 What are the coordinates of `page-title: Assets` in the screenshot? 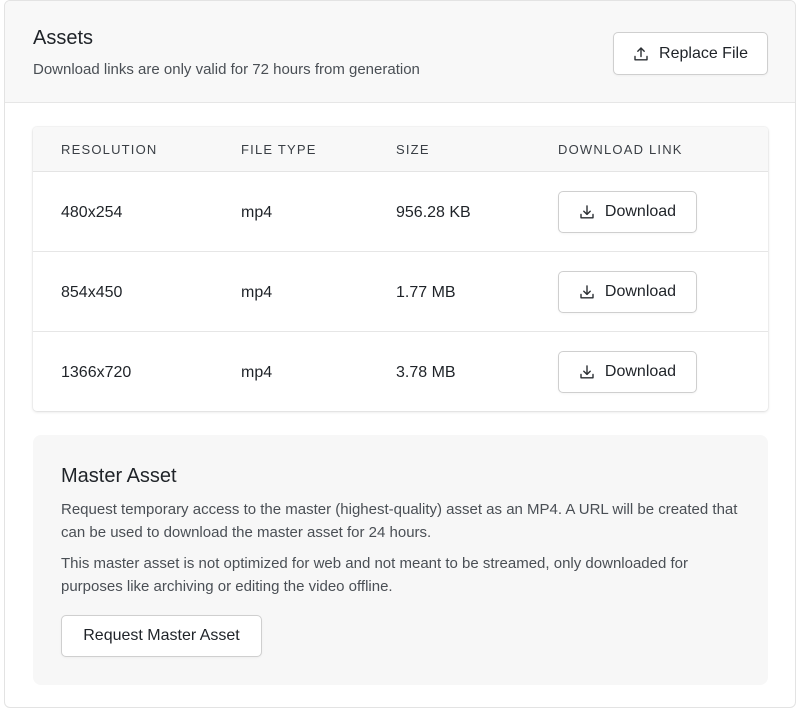 It's located at (63, 38).